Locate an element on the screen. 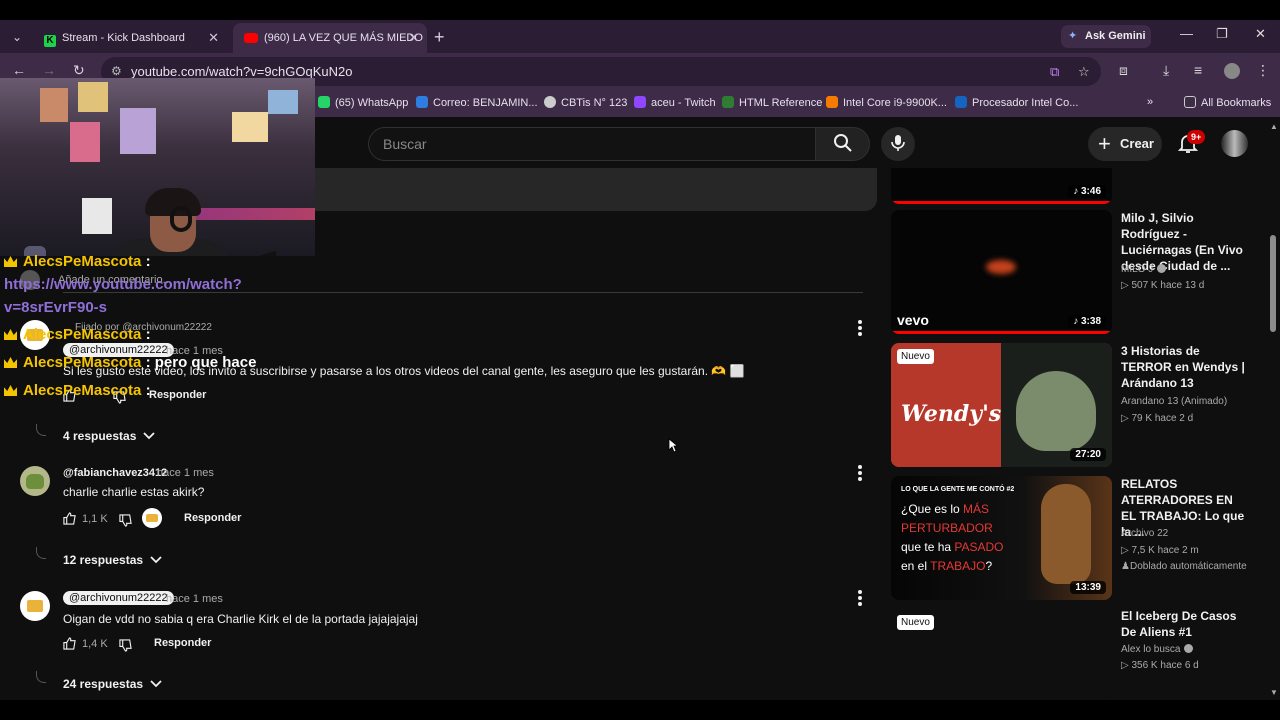  notification-count-badge: 9+ is located at coordinates (1196, 137).